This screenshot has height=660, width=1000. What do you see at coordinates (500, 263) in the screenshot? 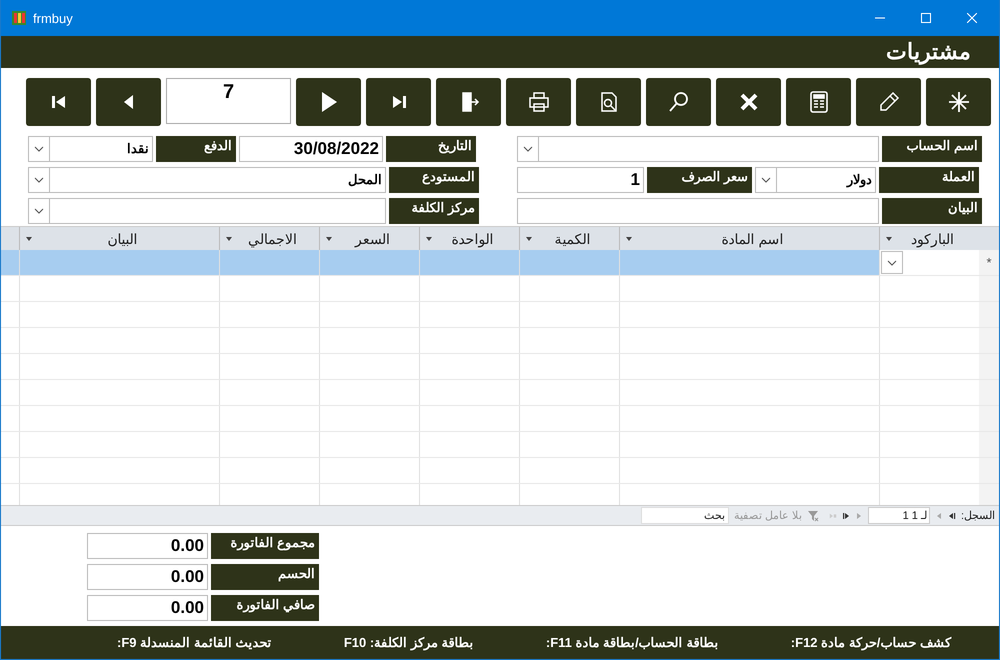
I see `new-row: *` at bounding box center [500, 263].